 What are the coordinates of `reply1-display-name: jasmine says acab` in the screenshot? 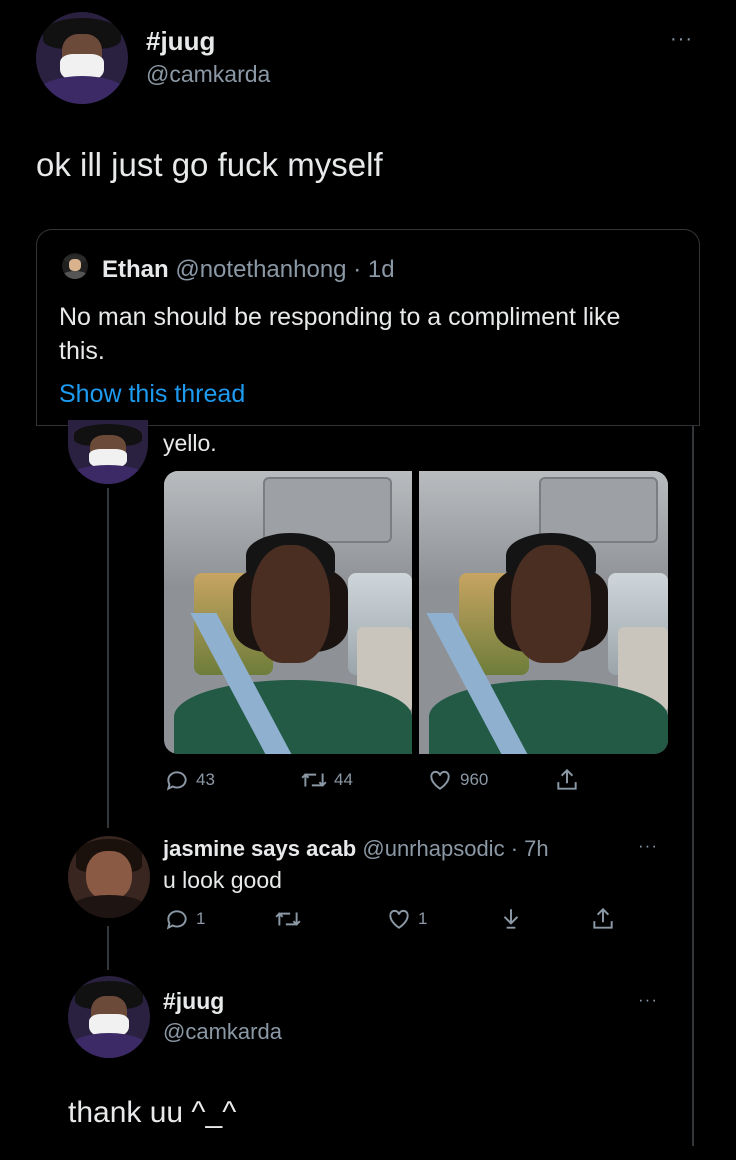 It's located at (259, 848).